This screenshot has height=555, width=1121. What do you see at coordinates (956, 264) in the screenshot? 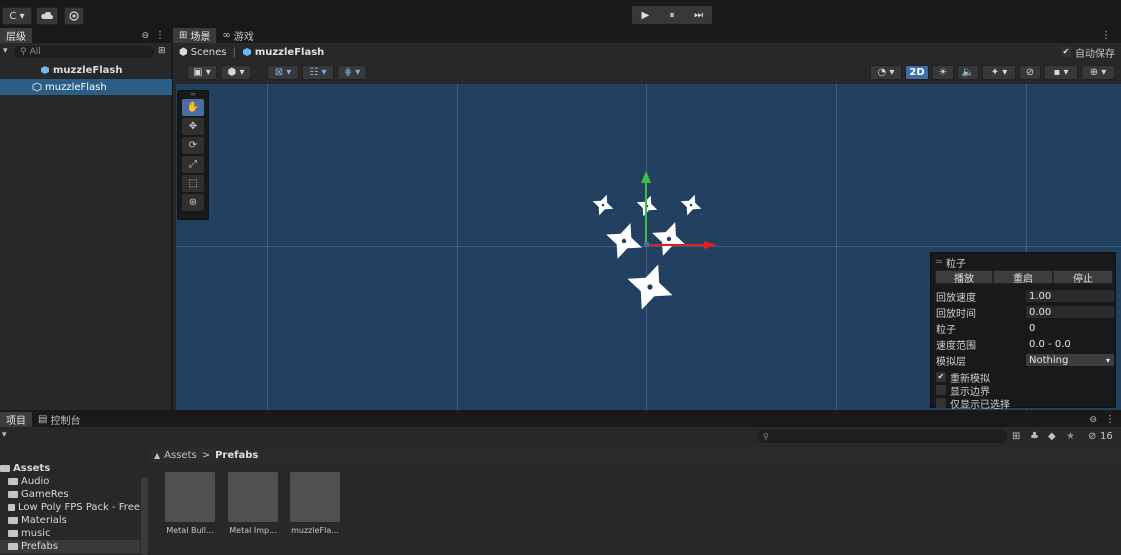
I see `particle-panel-title: 粒子` at bounding box center [956, 264].